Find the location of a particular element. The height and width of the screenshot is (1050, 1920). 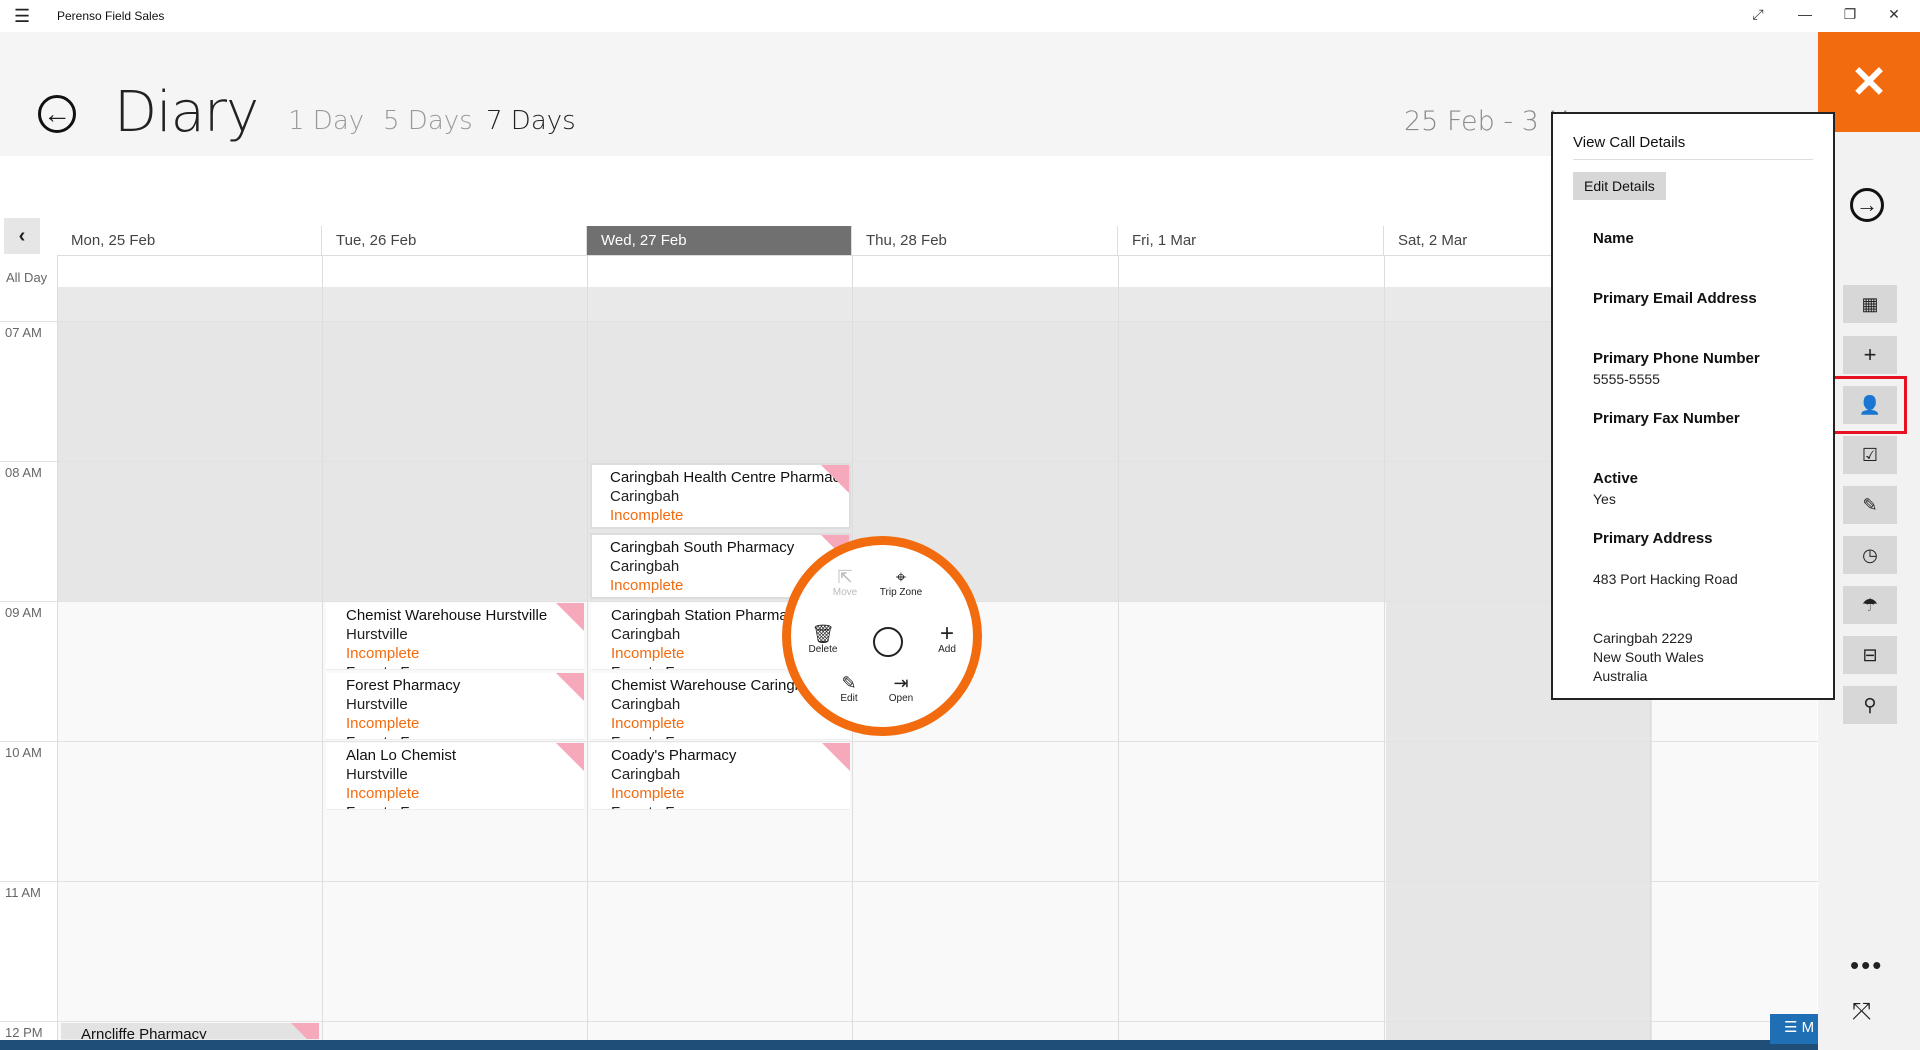

time-label: 12 PM is located at coordinates (24, 1032).